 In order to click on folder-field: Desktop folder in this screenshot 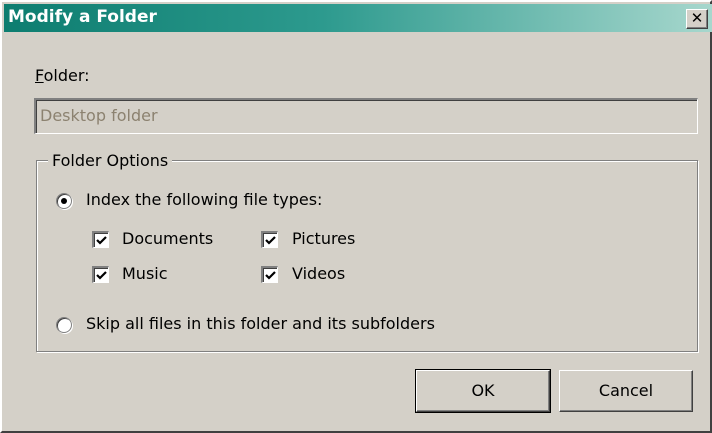, I will do `click(366, 116)`.